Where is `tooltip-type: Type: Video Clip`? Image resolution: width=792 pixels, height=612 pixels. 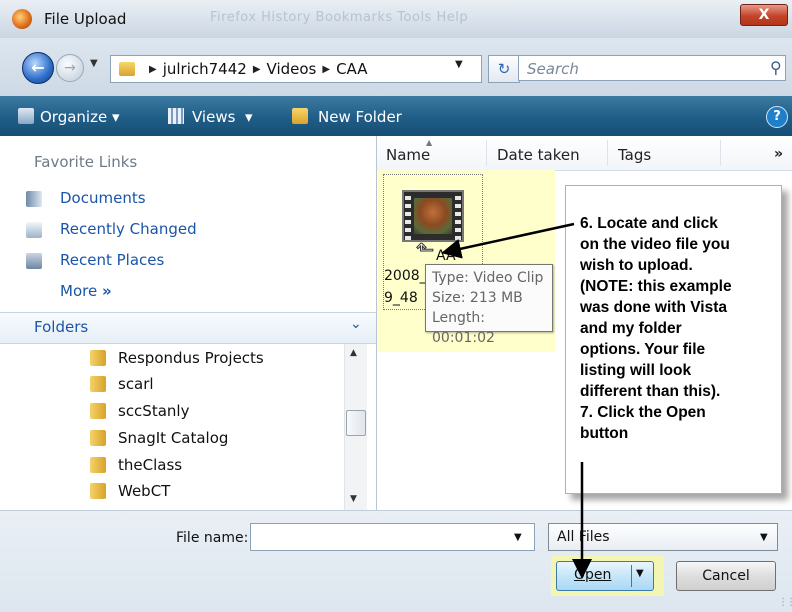 tooltip-type: Type: Video Clip is located at coordinates (488, 278).